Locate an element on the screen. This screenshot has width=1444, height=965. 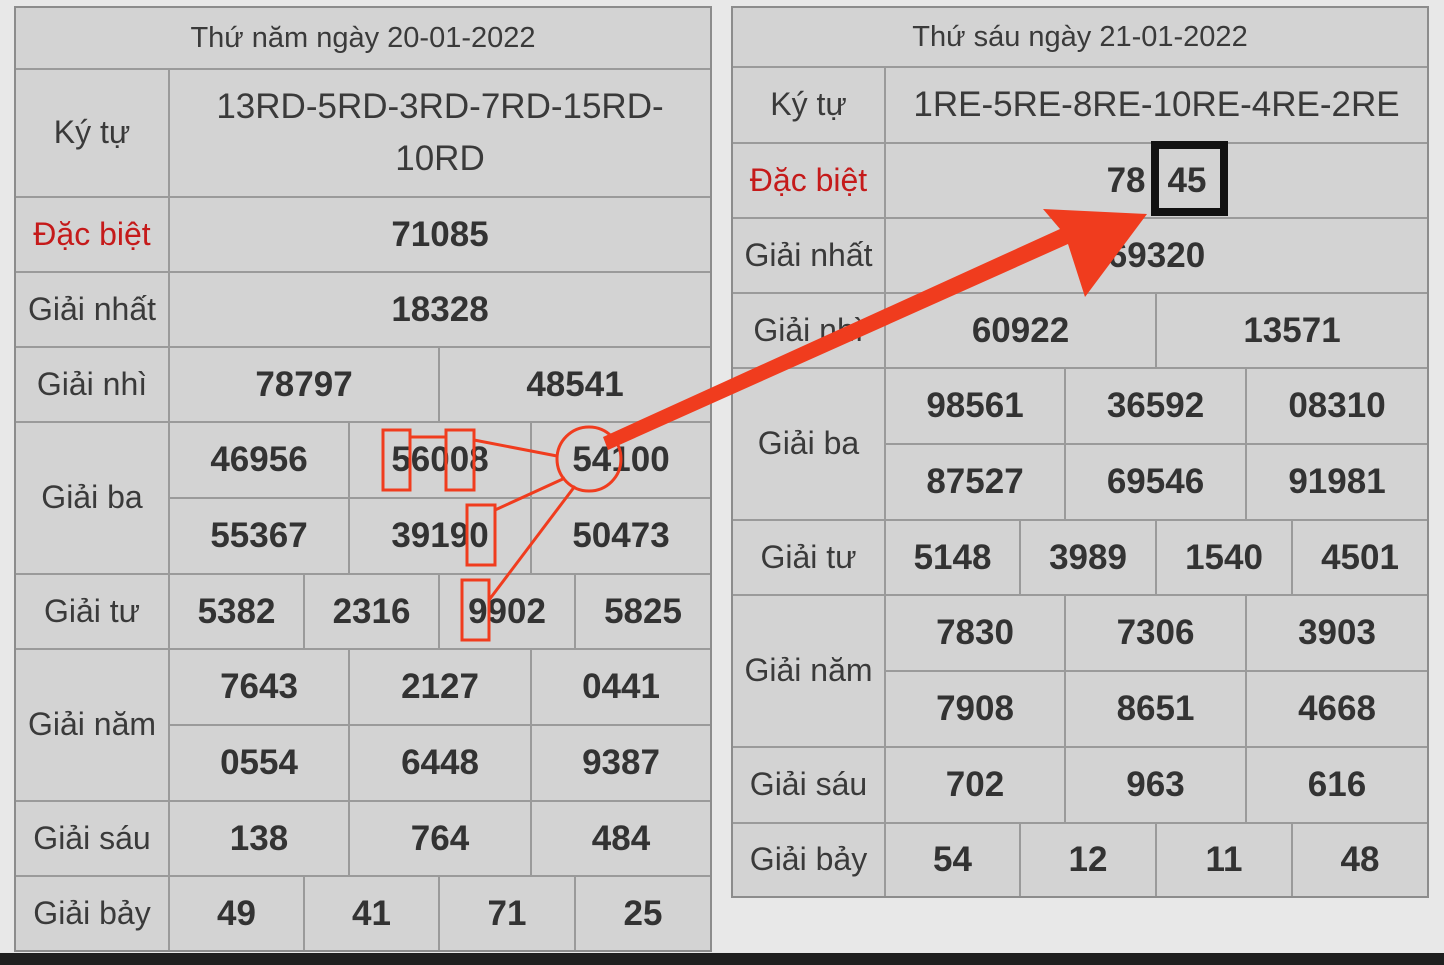
ky-tu-value: 1RE-5RE-8RE-10RE-4RE-2RE is located at coordinates (1156, 104).